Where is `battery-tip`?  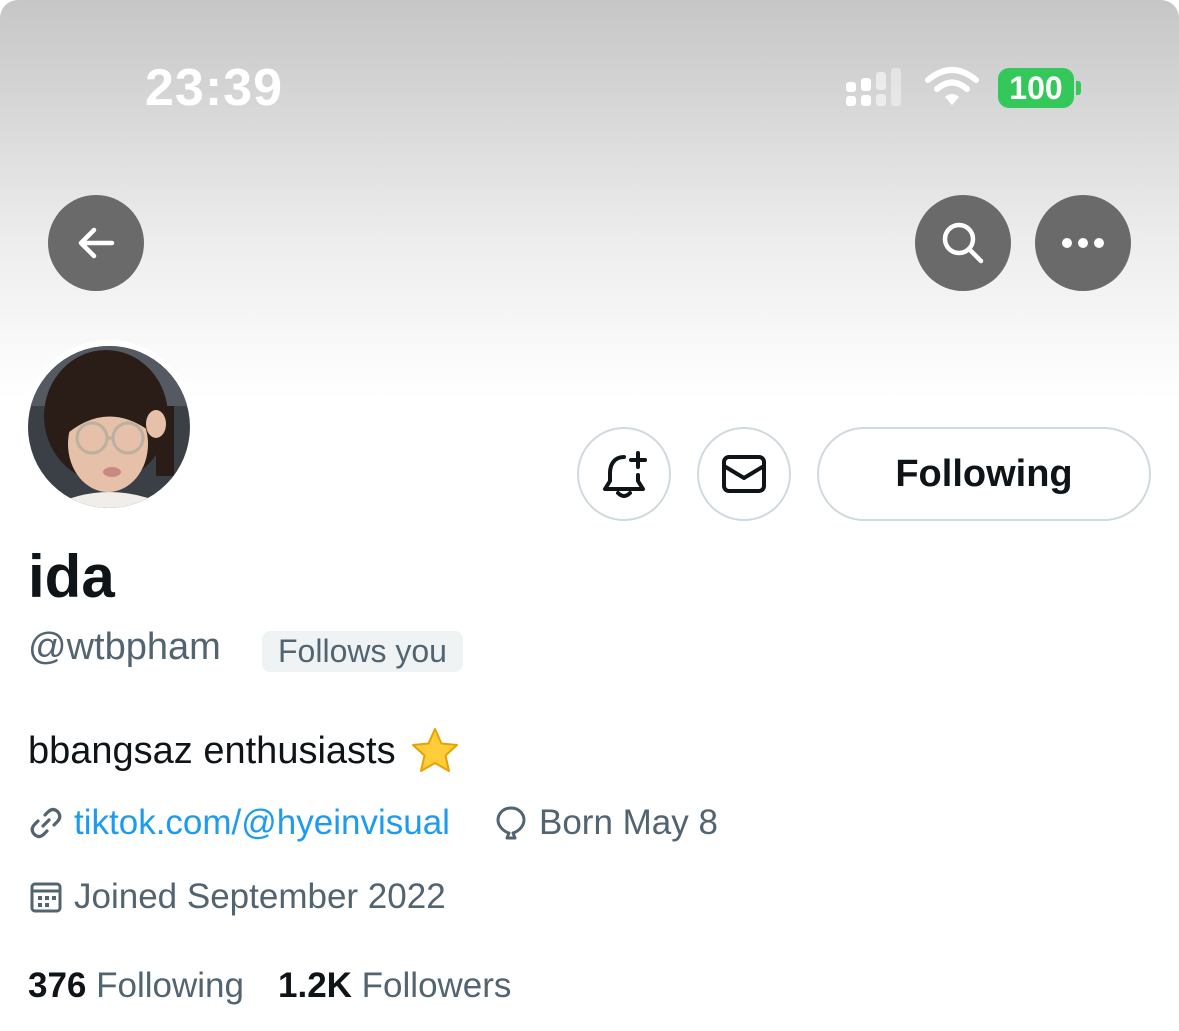 battery-tip is located at coordinates (1078, 88).